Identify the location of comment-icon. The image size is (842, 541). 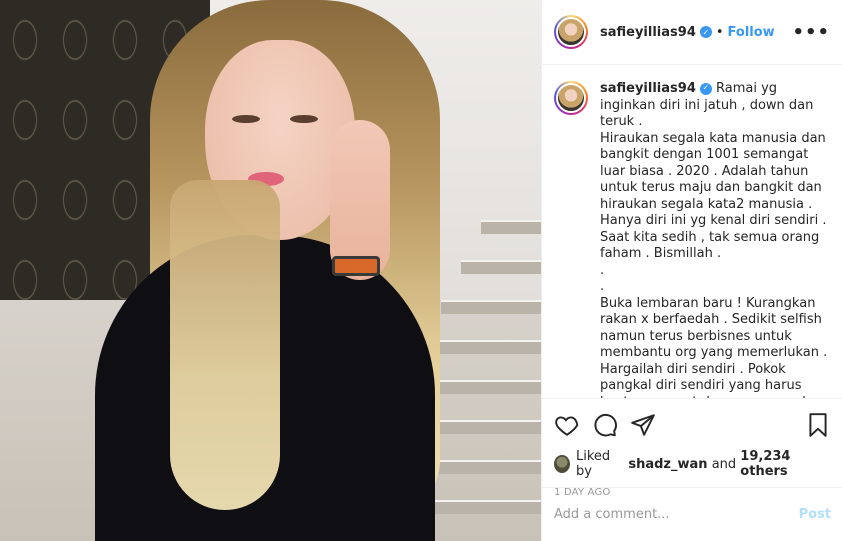
(605, 425).